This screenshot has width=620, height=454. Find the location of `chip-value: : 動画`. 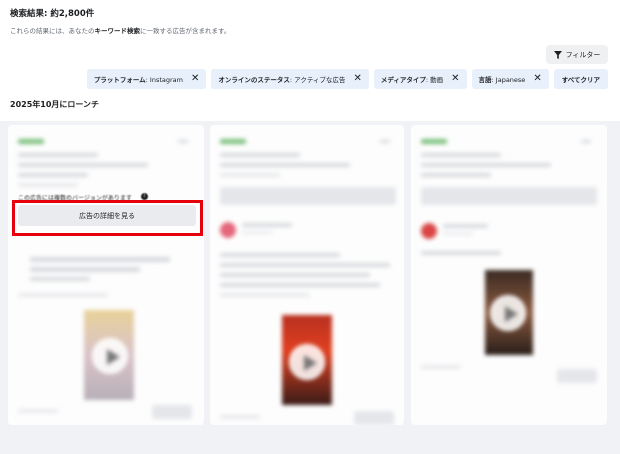

chip-value: : 動画 is located at coordinates (434, 80).